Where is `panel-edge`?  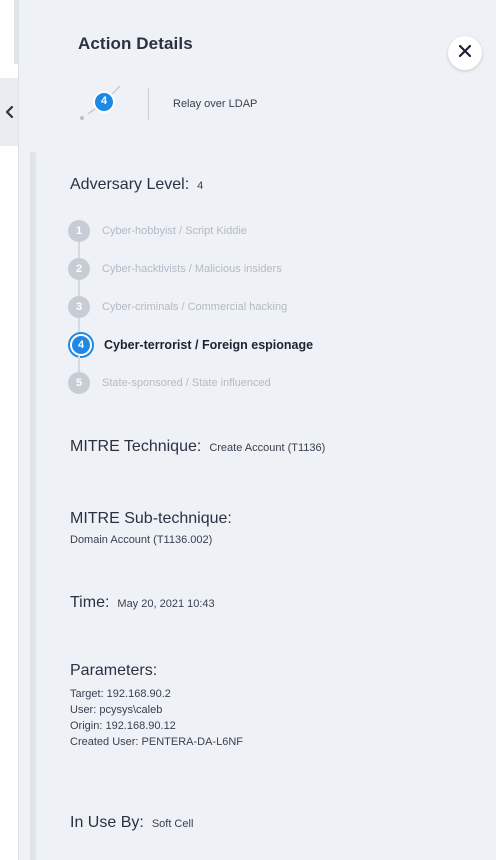 panel-edge is located at coordinates (33, 506).